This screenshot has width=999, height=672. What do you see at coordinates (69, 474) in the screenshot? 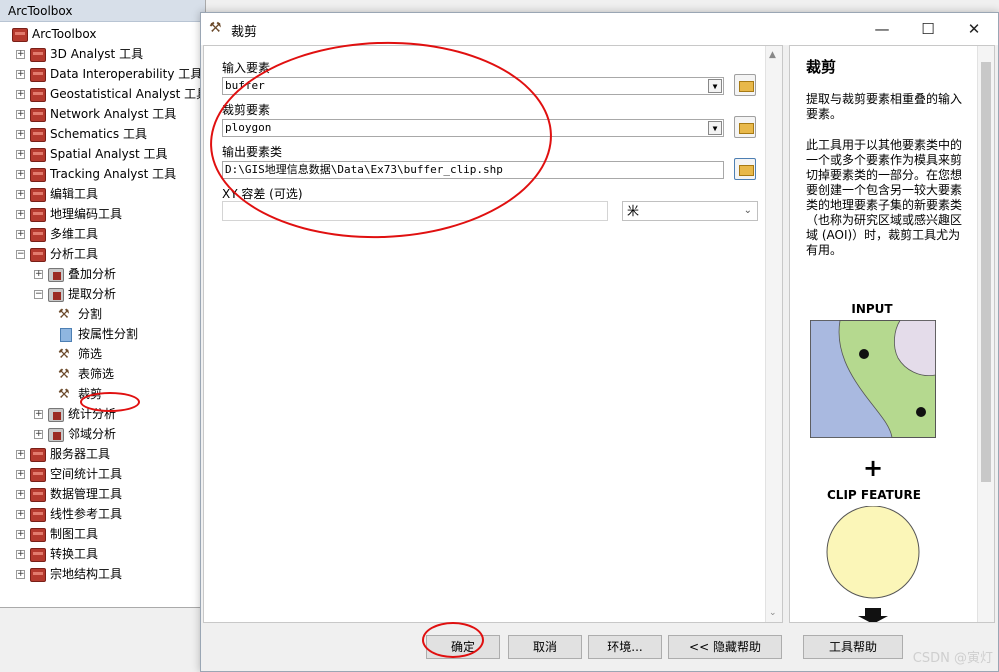
I see `tree-item: + 空间统计工具` at bounding box center [69, 474].